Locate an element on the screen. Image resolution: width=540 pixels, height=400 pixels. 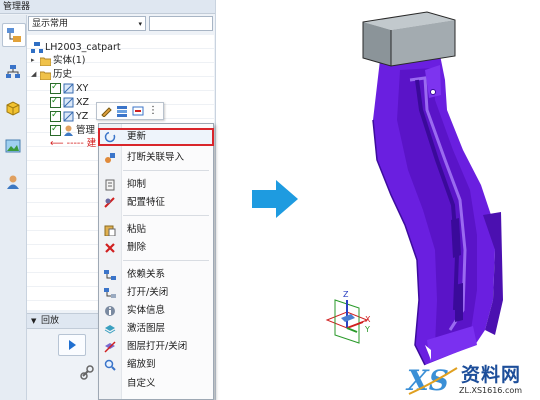
menu-item-open-close: 打开/关闭 is located at coordinates (156, 293).